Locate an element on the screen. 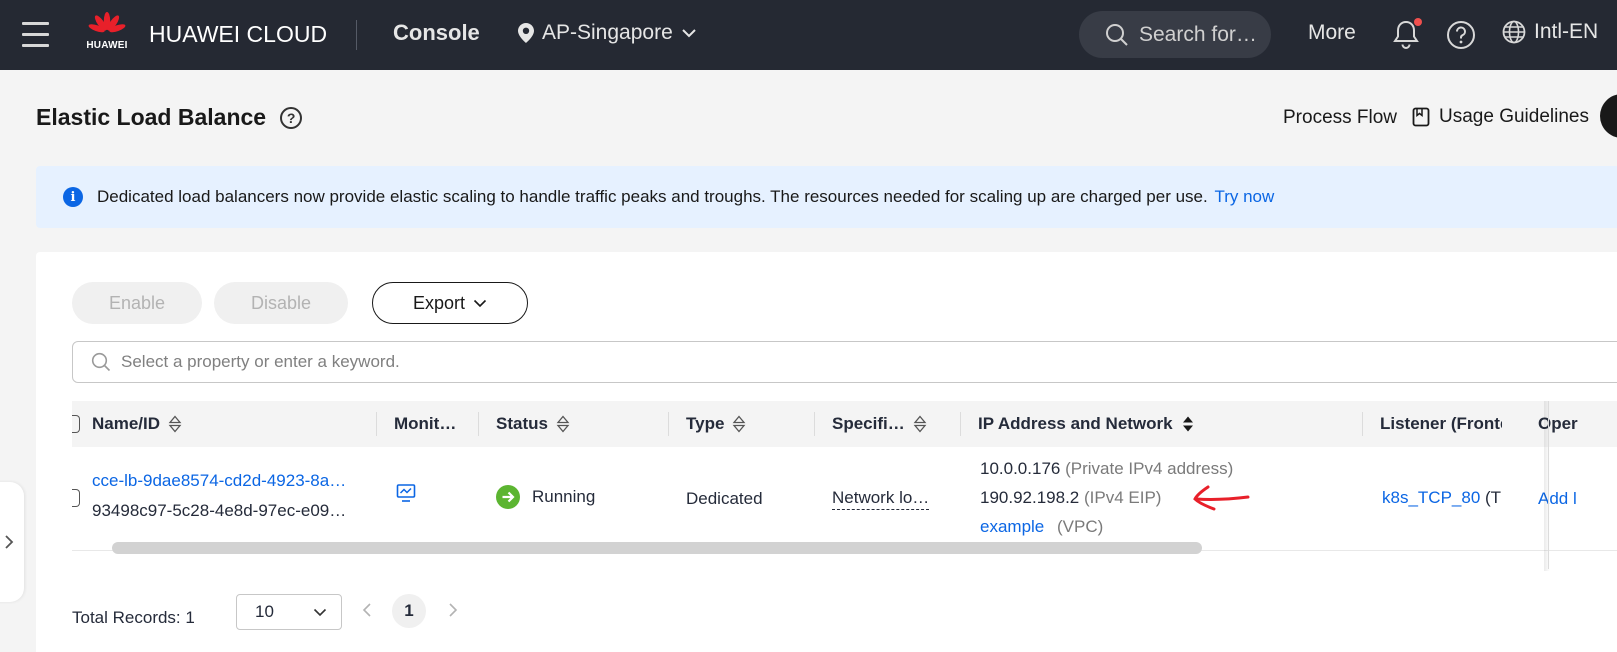 The width and height of the screenshot is (1617, 652). column-name-id: Name/ID is located at coordinates (137, 424).